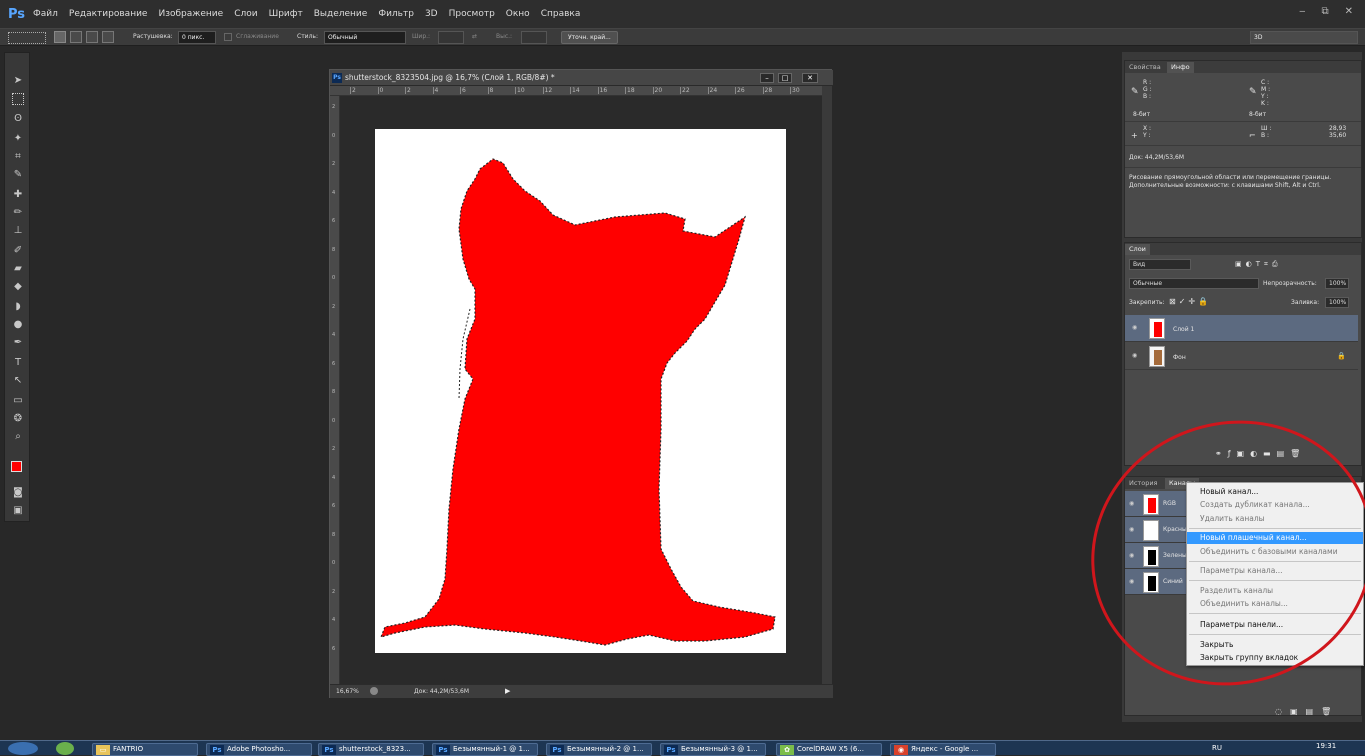 Image resolution: width=1365 pixels, height=756 pixels. What do you see at coordinates (18, 401) in the screenshot?
I see `shape-tool-icon: ▭` at bounding box center [18, 401].